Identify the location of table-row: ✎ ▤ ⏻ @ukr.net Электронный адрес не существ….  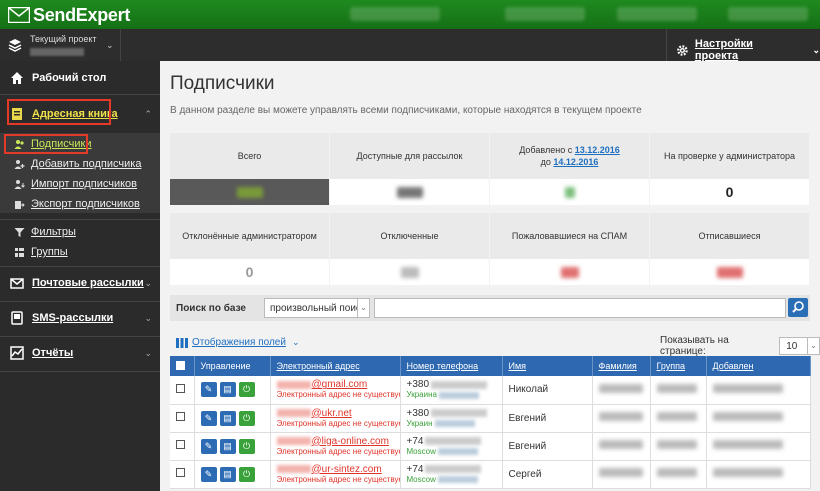
(490, 418).